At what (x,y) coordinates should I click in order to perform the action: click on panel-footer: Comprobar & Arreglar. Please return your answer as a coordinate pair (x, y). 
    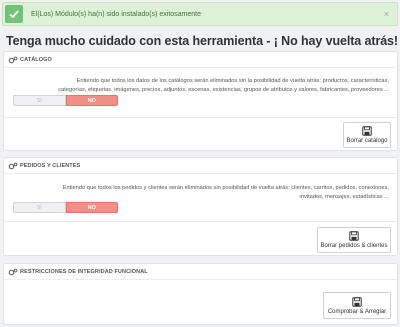
    Looking at the image, I should click on (200, 303).